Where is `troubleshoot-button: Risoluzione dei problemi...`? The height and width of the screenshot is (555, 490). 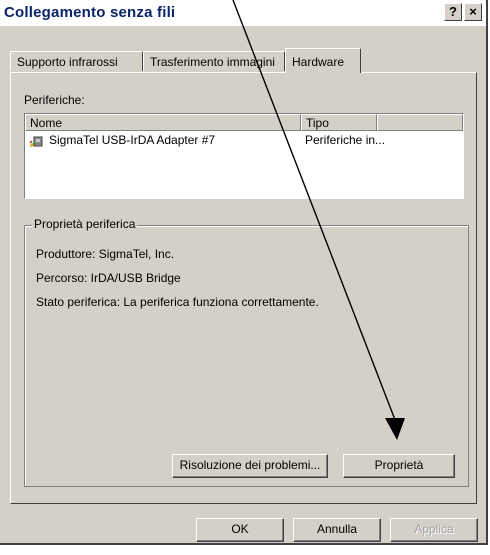
troubleshoot-button: Risoluzione dei problemi... is located at coordinates (250, 466).